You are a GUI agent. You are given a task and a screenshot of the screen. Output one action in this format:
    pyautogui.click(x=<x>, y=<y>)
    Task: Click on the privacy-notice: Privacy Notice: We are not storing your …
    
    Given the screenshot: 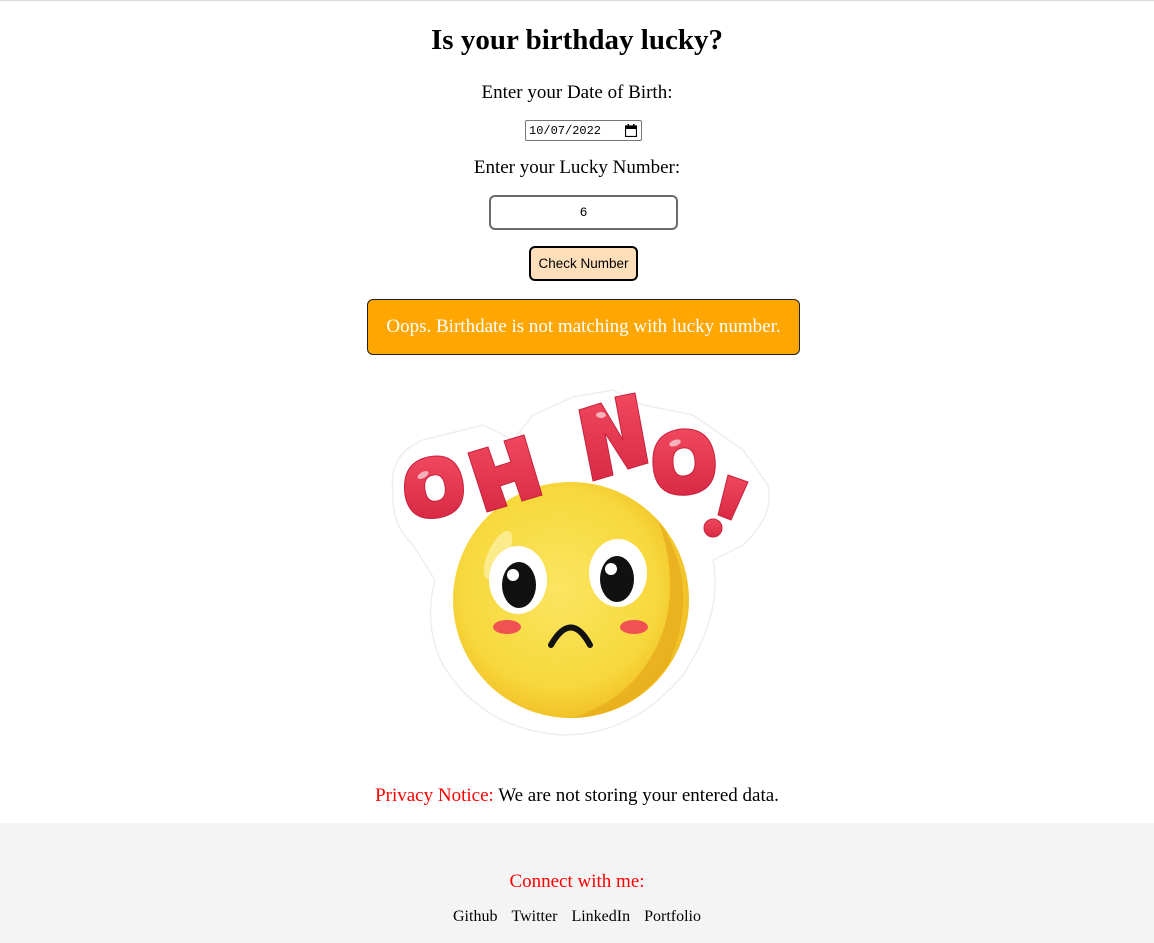 What is the action you would take?
    pyautogui.click(x=577, y=796)
    